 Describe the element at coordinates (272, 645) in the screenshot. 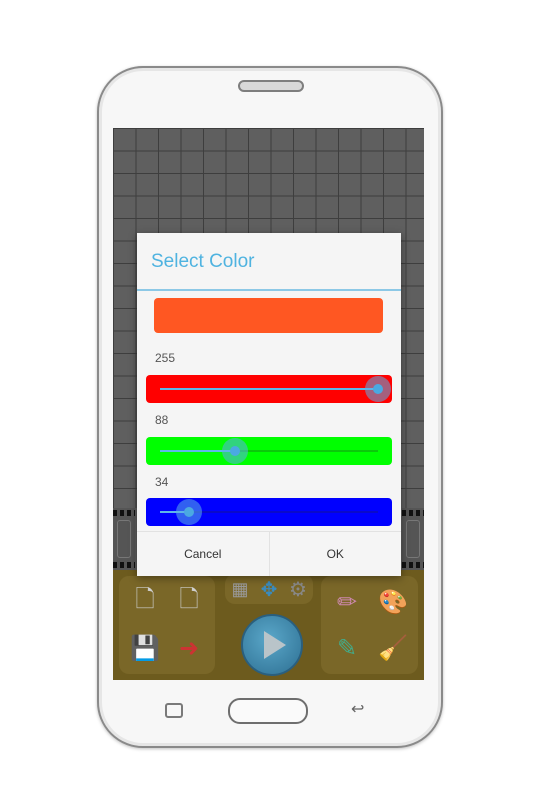

I see `play-button` at that location.